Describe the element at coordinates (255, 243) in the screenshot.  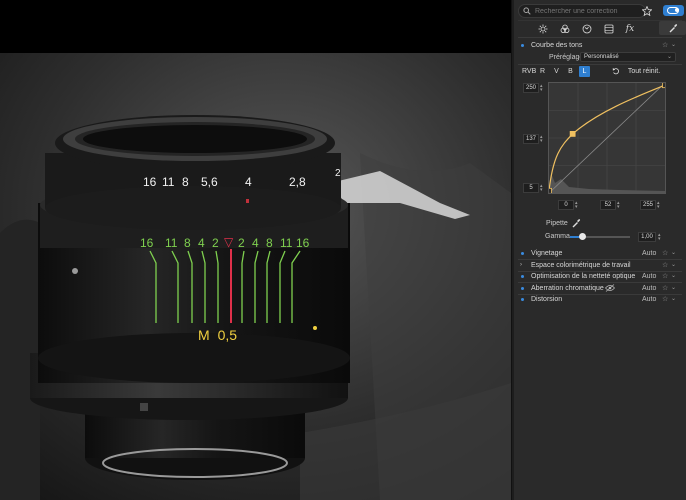
I see `dof-right-4: 4` at that location.